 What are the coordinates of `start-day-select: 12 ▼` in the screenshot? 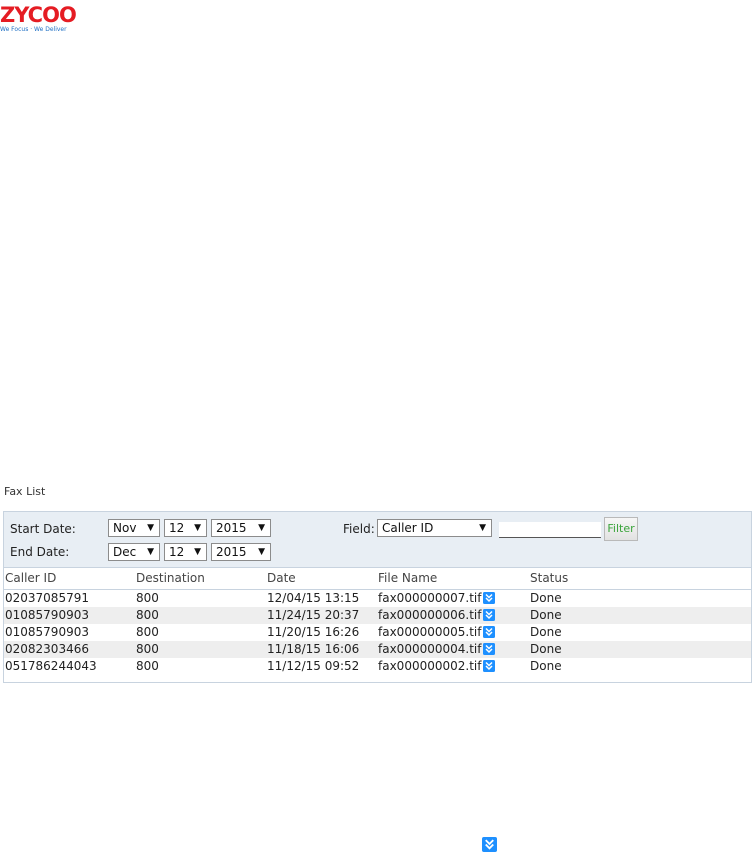 It's located at (185, 528).